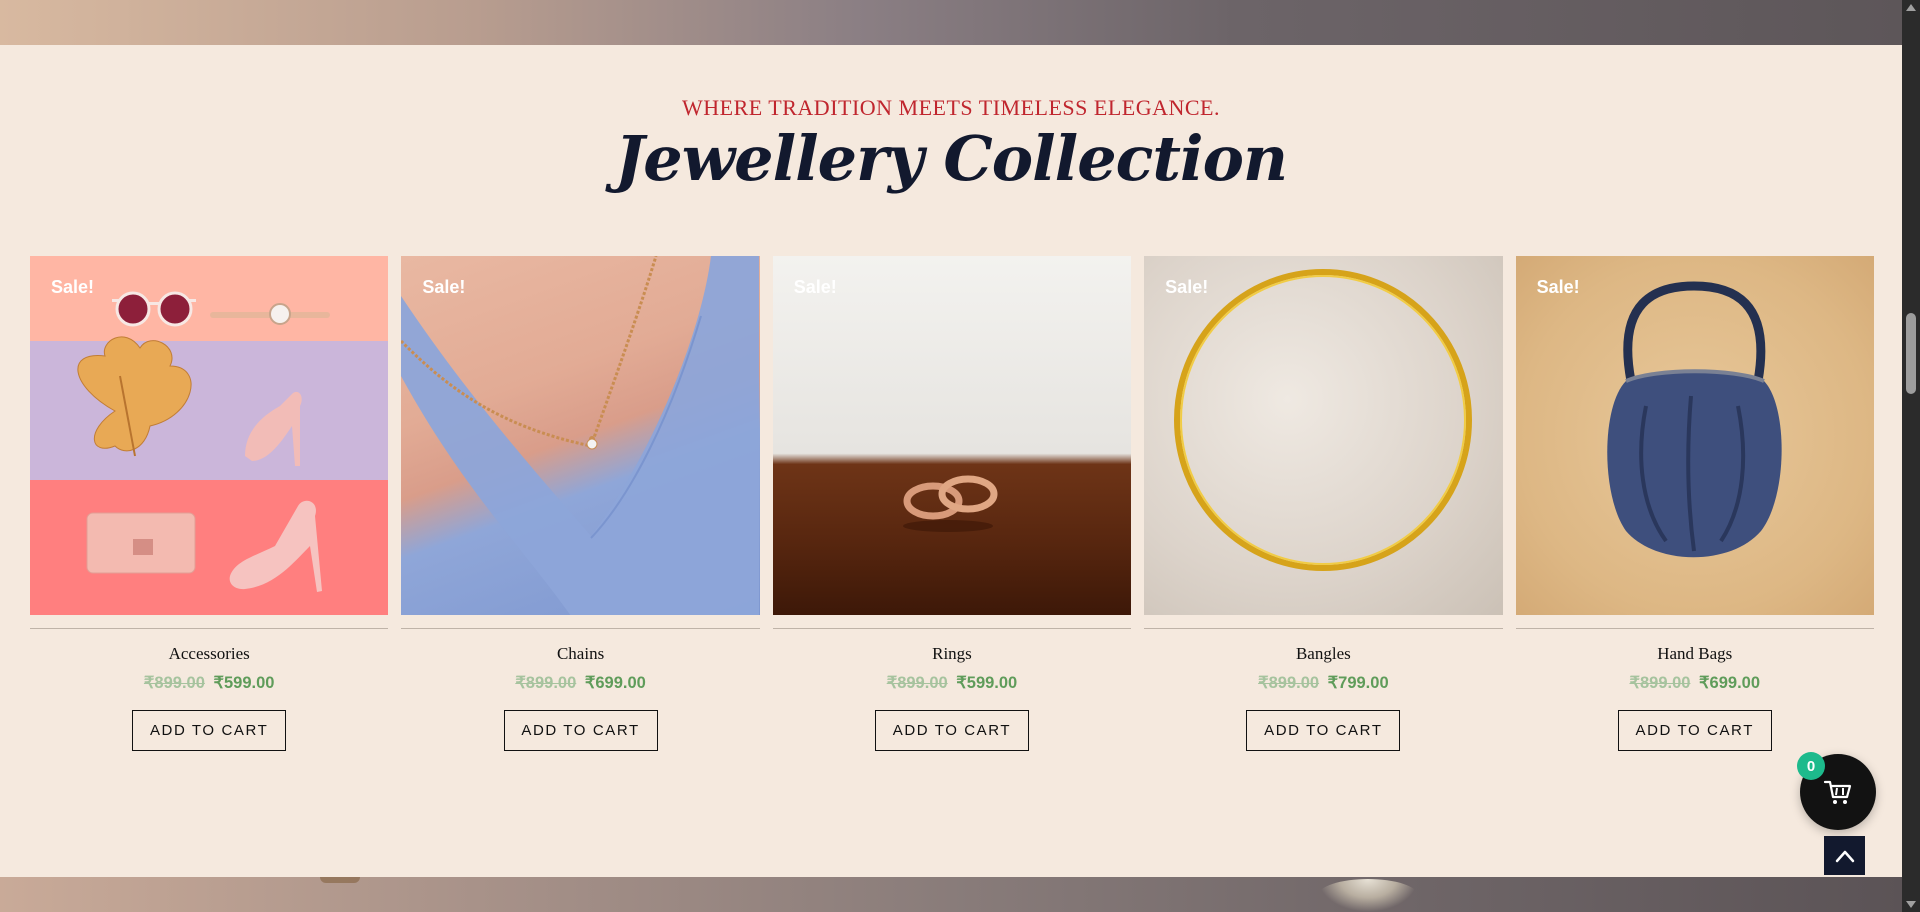 The height and width of the screenshot is (912, 1920). I want to click on product-name: Hand Bags, so click(1695, 654).